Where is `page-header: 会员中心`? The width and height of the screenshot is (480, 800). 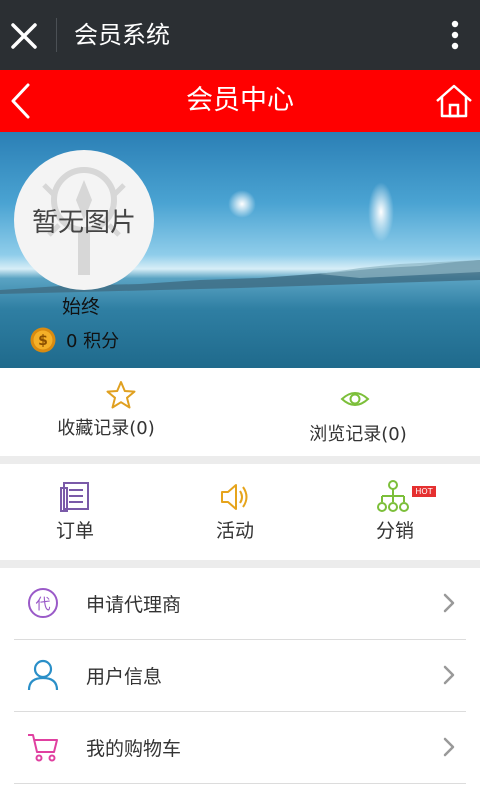 page-header: 会员中心 is located at coordinates (240, 101).